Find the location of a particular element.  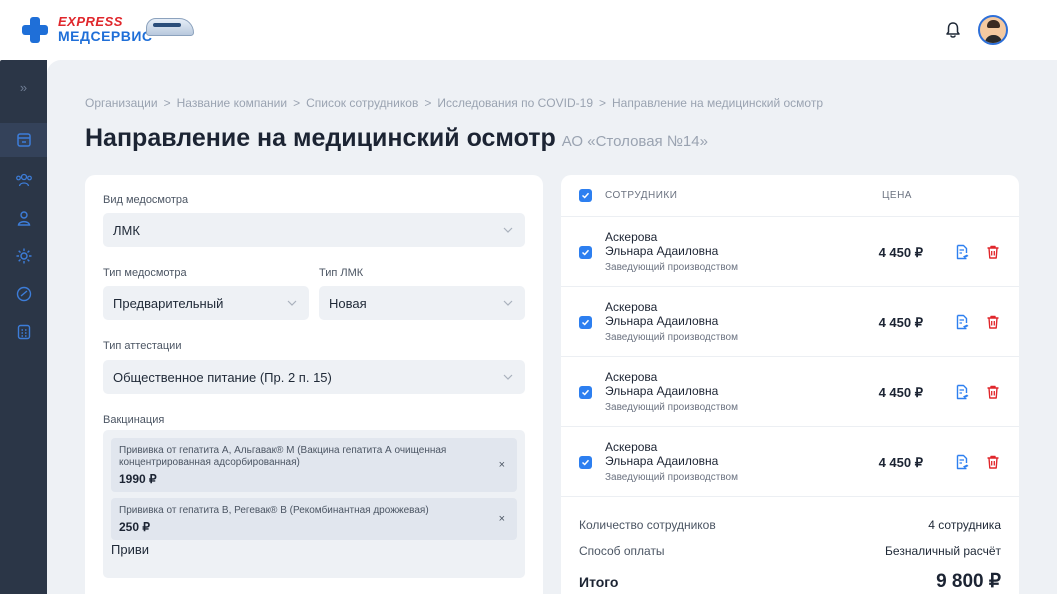

page-subtitle: АО «Столовая №14» is located at coordinates (634, 141).